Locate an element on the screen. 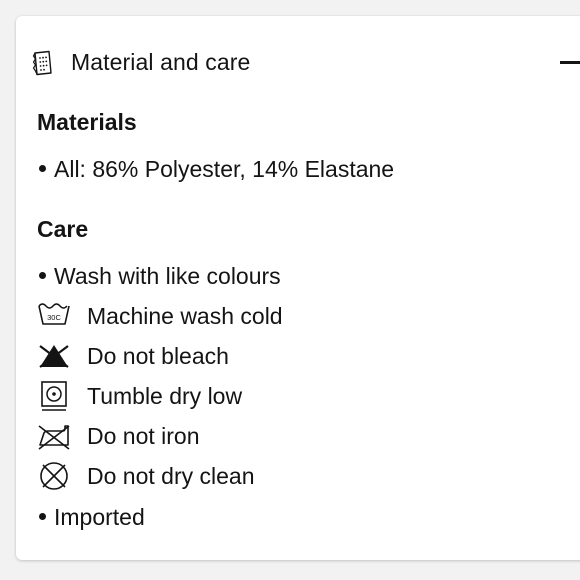  no-iron-icon is located at coordinates (54, 437).